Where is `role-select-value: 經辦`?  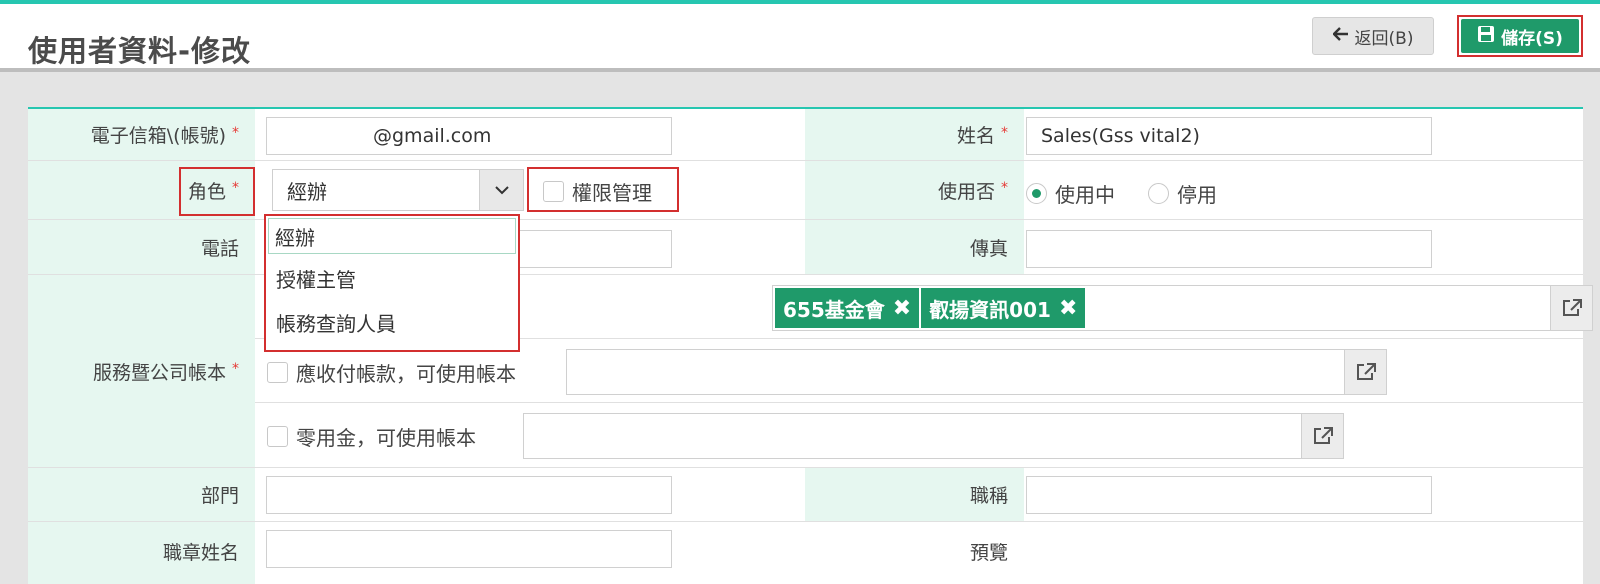 role-select-value: 經辦 is located at coordinates (307, 191).